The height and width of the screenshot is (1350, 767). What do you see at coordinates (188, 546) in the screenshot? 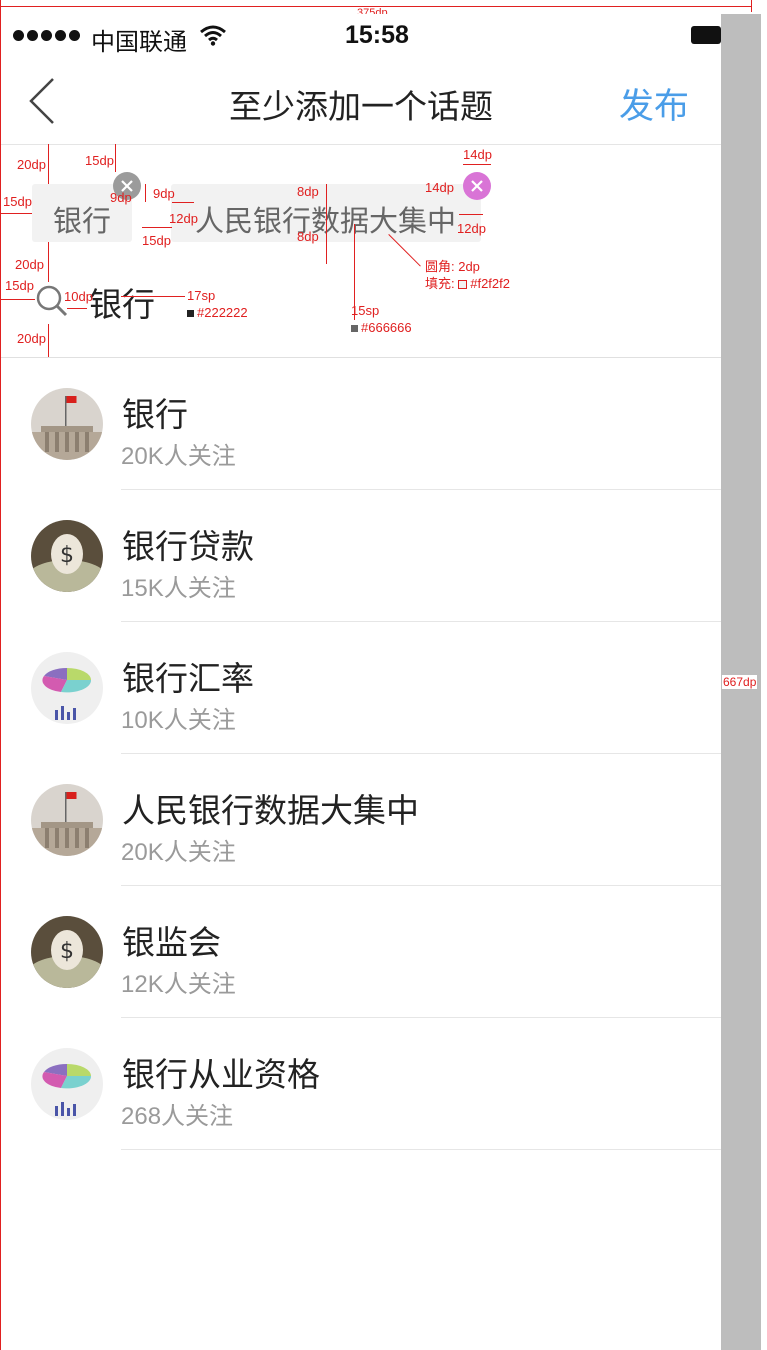
I see `topic-name: 银行贷款` at bounding box center [188, 546].